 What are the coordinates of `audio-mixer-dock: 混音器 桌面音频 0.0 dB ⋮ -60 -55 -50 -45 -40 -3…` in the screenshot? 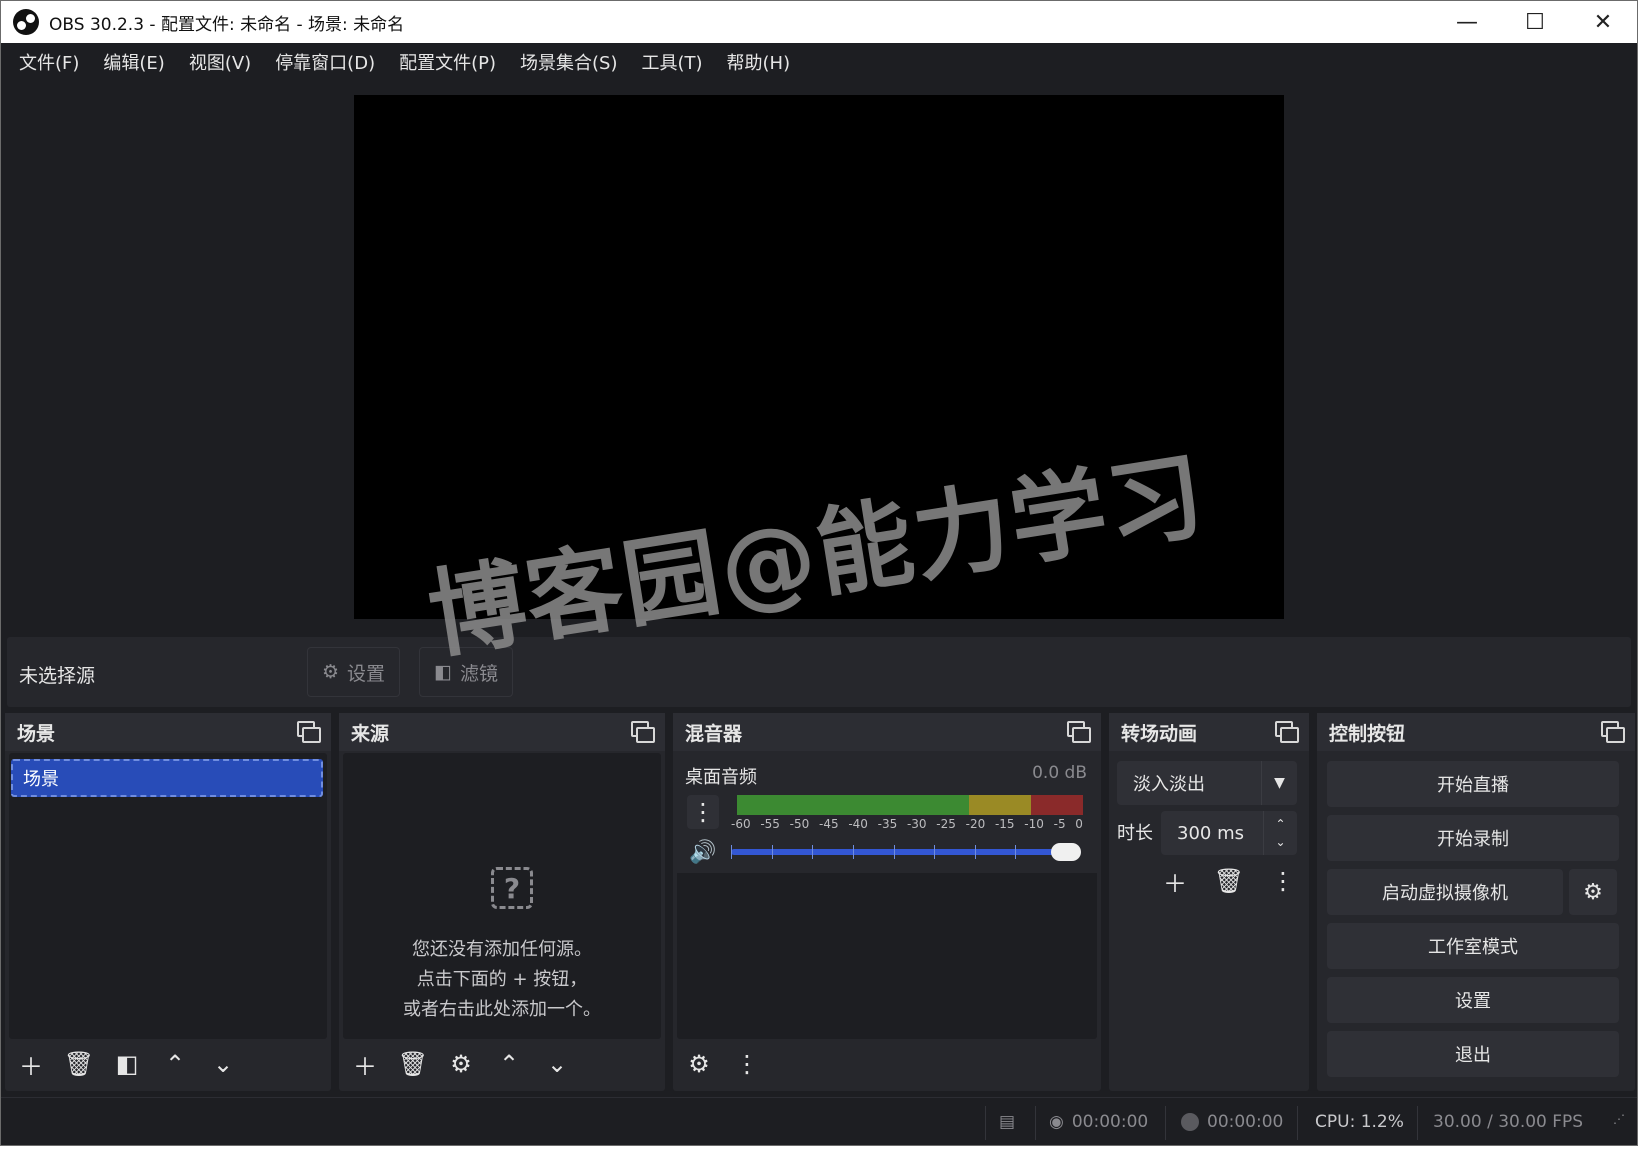 It's located at (887, 902).